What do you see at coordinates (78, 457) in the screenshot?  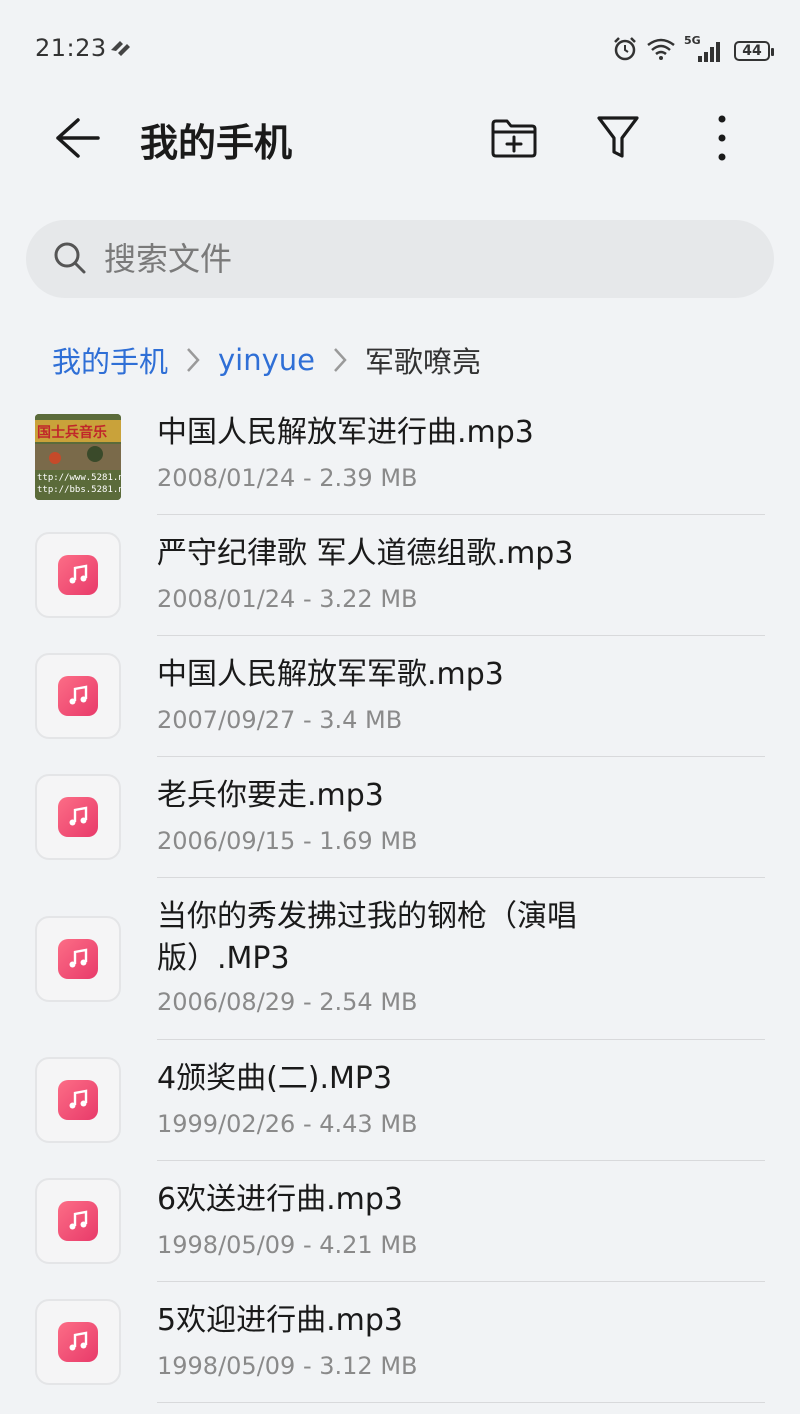 I see `image-thumbnail: 国士兵音乐 ttp://www.5281.n ttp://bbs.5281.n` at bounding box center [78, 457].